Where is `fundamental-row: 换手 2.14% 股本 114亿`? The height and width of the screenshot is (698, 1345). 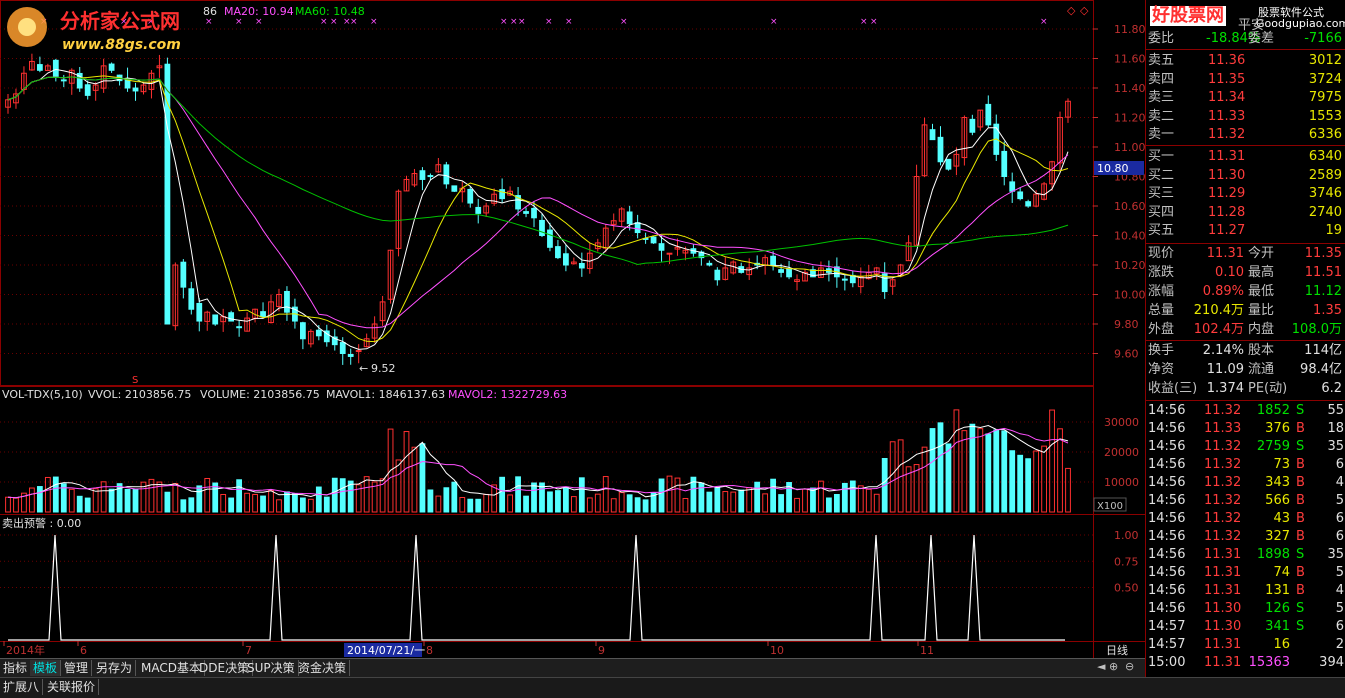 fundamental-row: 换手 2.14% 股本 114亿 is located at coordinates (1245, 351).